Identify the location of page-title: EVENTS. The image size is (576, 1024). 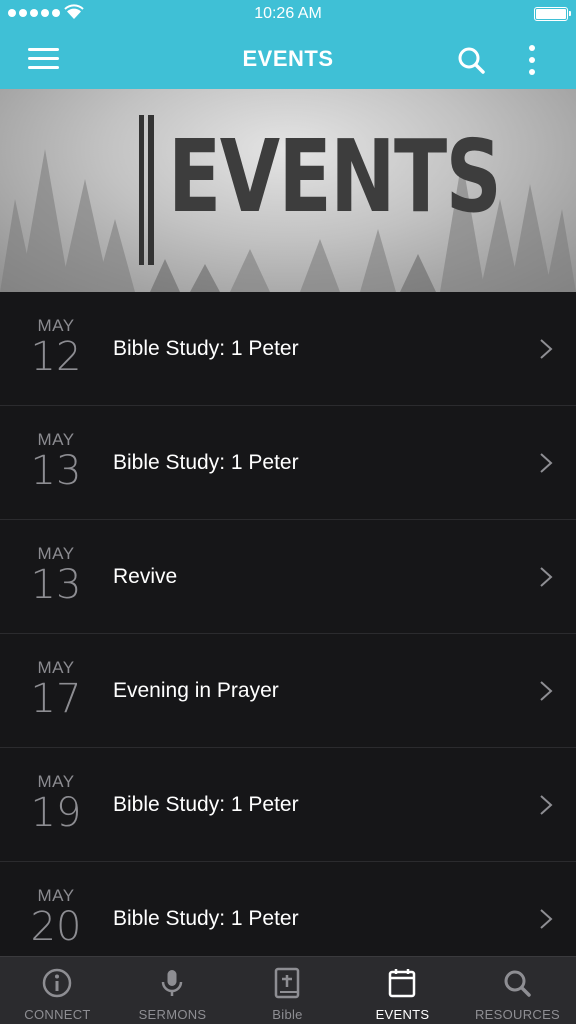
(288, 58).